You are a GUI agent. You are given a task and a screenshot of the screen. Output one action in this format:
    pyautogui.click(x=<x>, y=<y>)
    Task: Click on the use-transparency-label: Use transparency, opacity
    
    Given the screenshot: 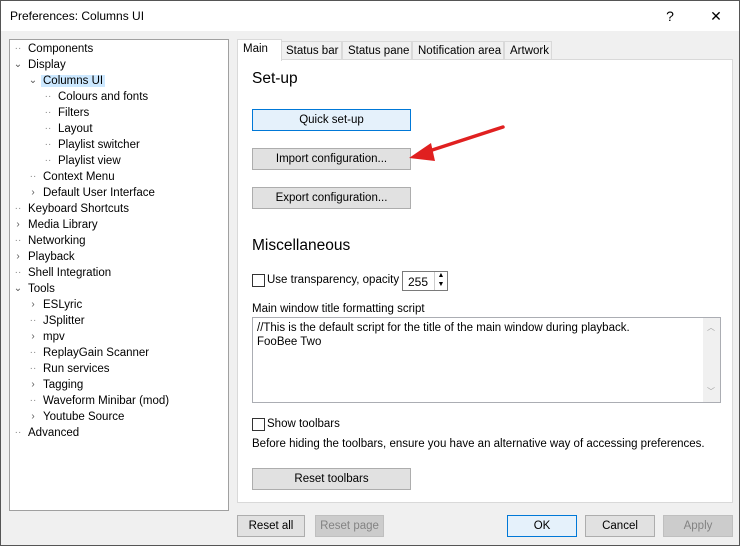 What is the action you would take?
    pyautogui.click(x=333, y=280)
    